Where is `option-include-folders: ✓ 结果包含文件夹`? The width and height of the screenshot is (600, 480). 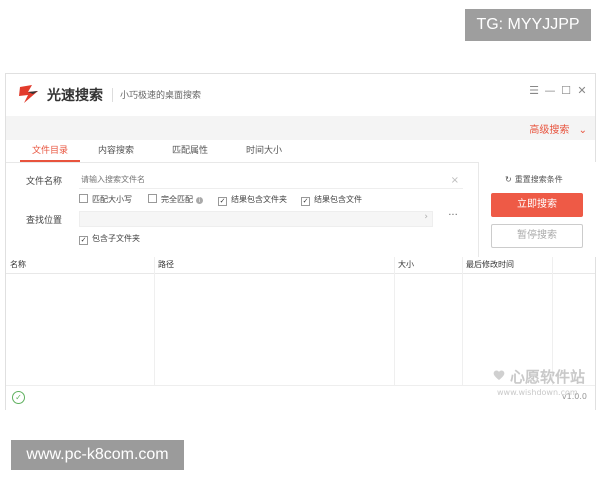 option-include-folders: ✓ 结果包含文件夹 is located at coordinates (252, 200).